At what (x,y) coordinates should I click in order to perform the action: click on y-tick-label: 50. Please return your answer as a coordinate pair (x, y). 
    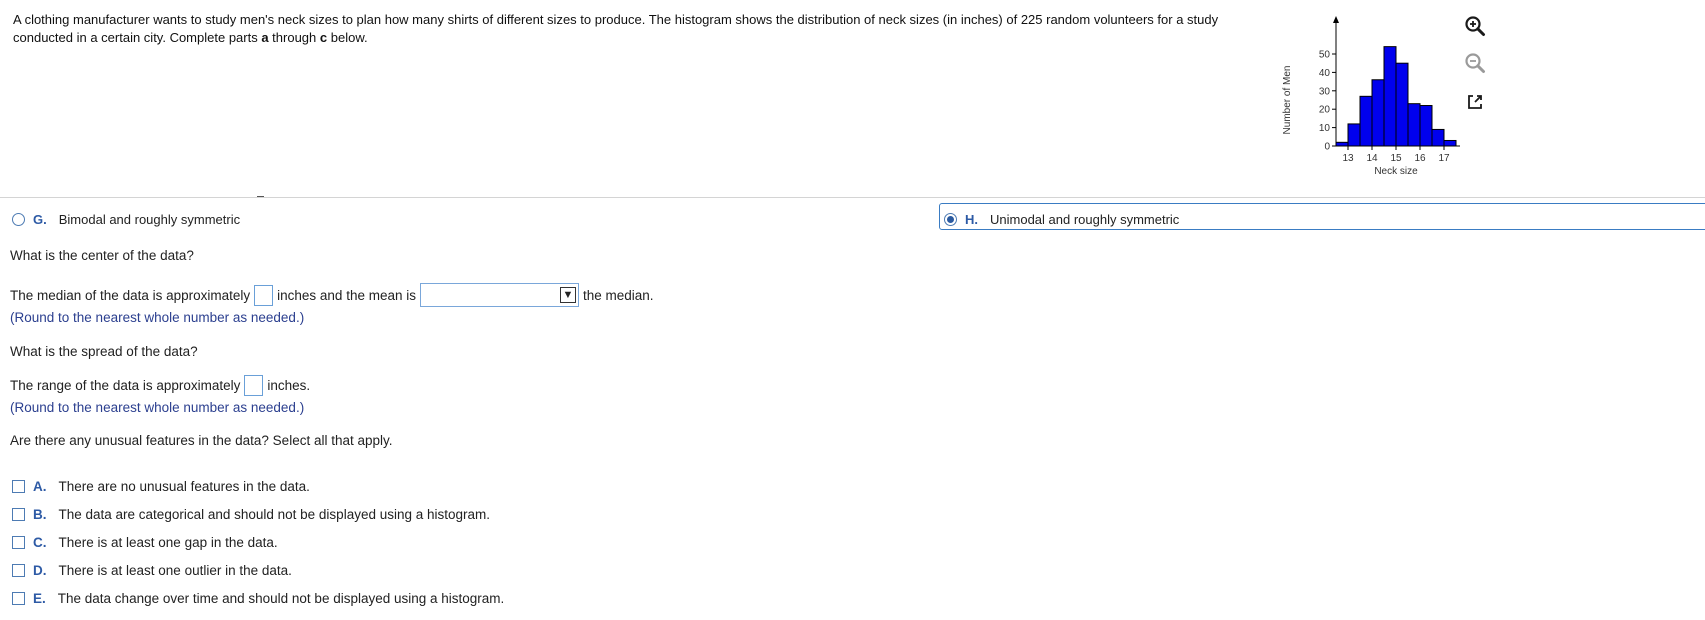
    Looking at the image, I should click on (1325, 55).